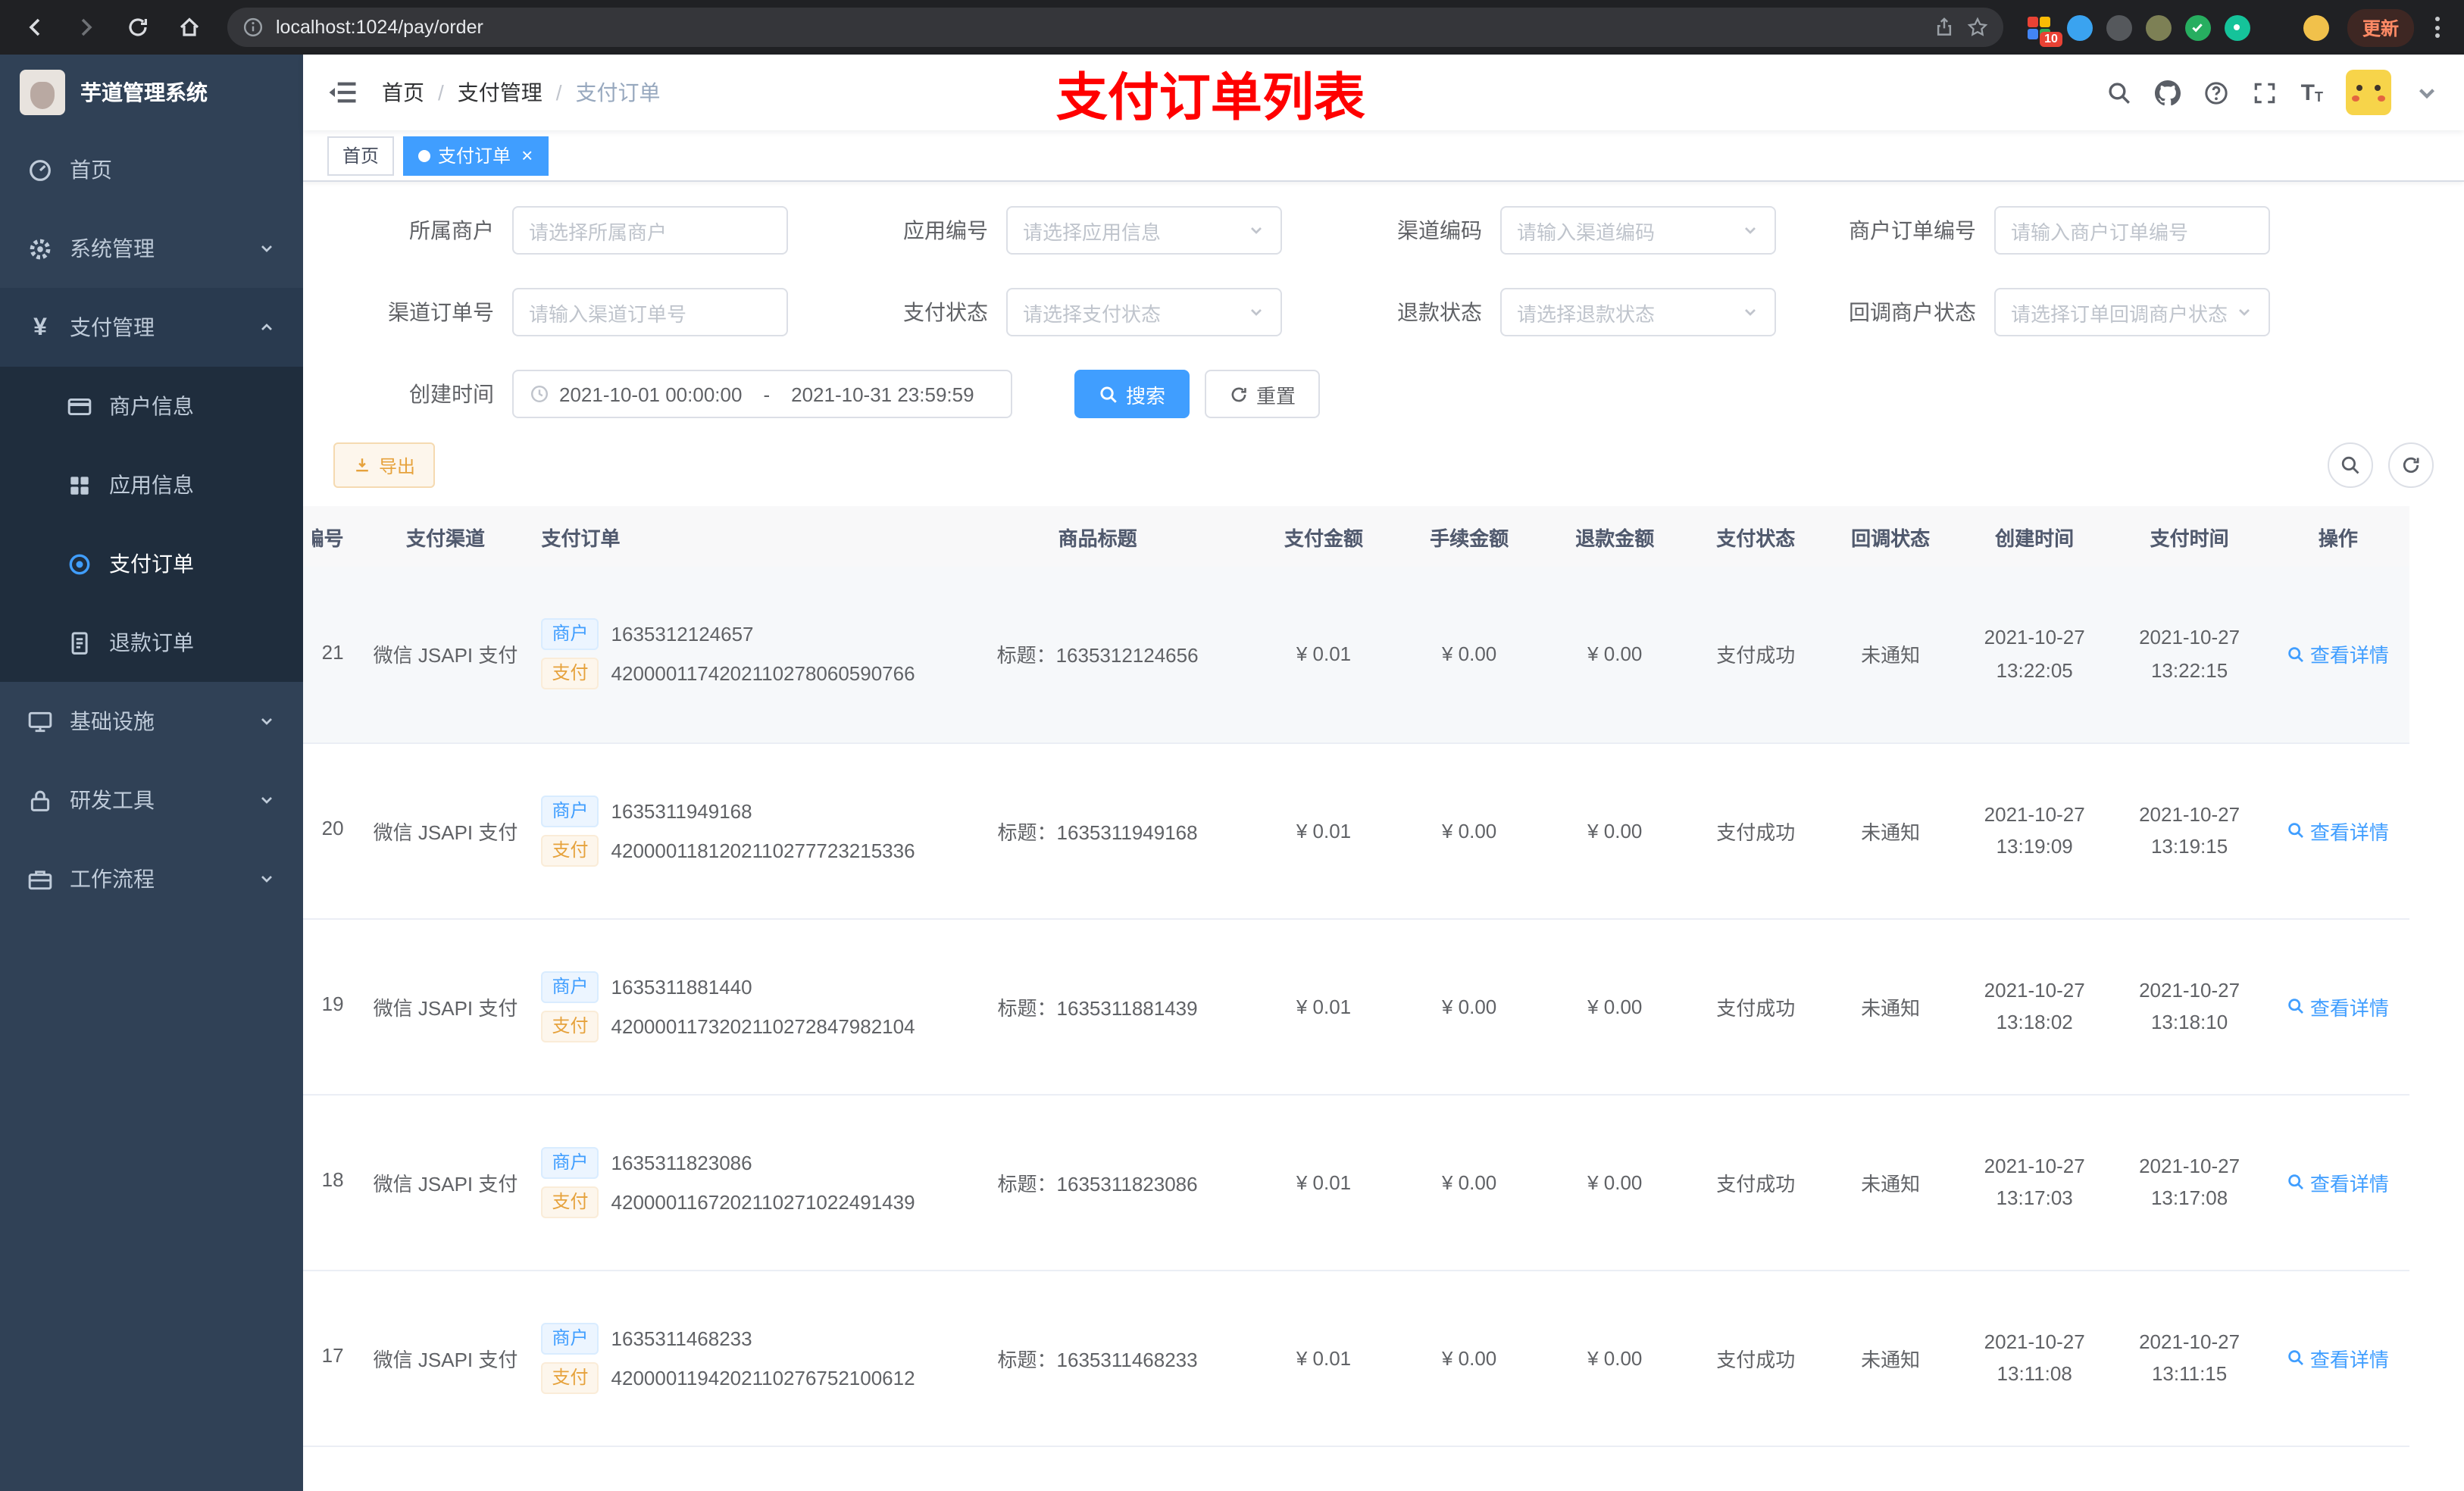  I want to click on table-refresh-icon, so click(2411, 465).